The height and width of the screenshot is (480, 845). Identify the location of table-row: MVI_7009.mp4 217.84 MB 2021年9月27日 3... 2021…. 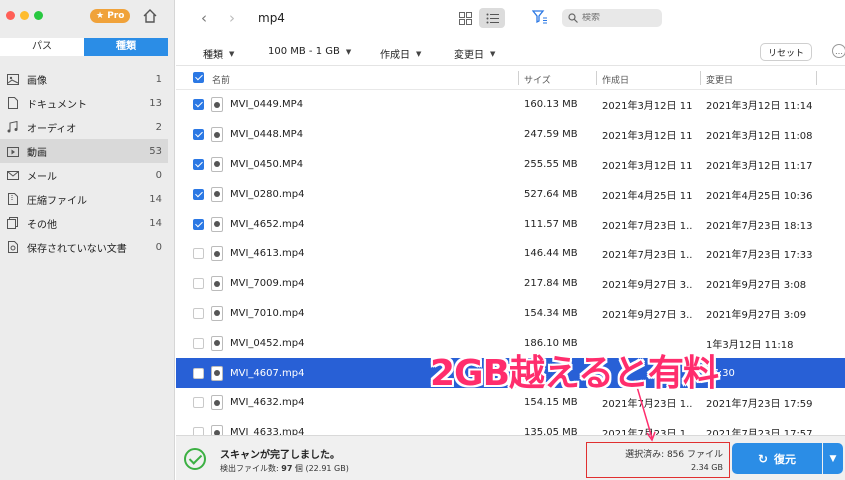
(510, 284).